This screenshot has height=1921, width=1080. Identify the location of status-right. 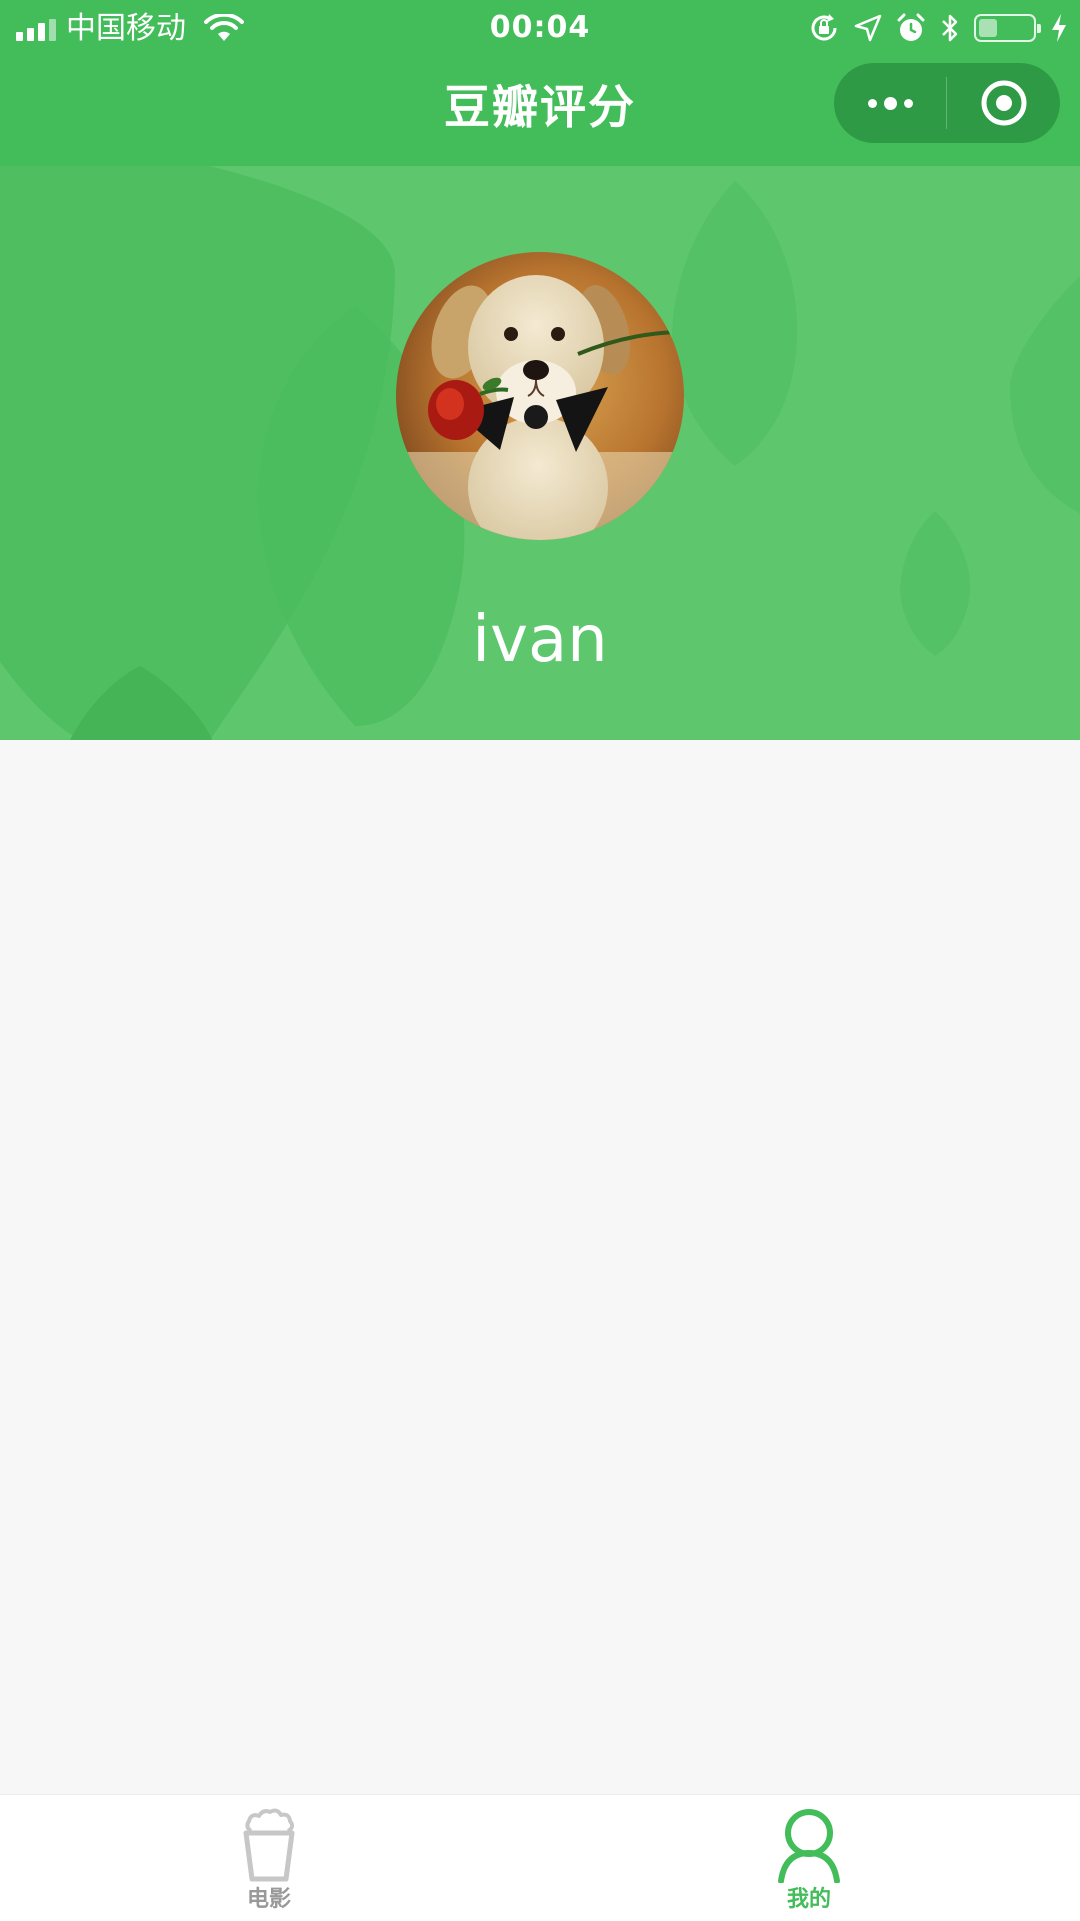
(938, 28).